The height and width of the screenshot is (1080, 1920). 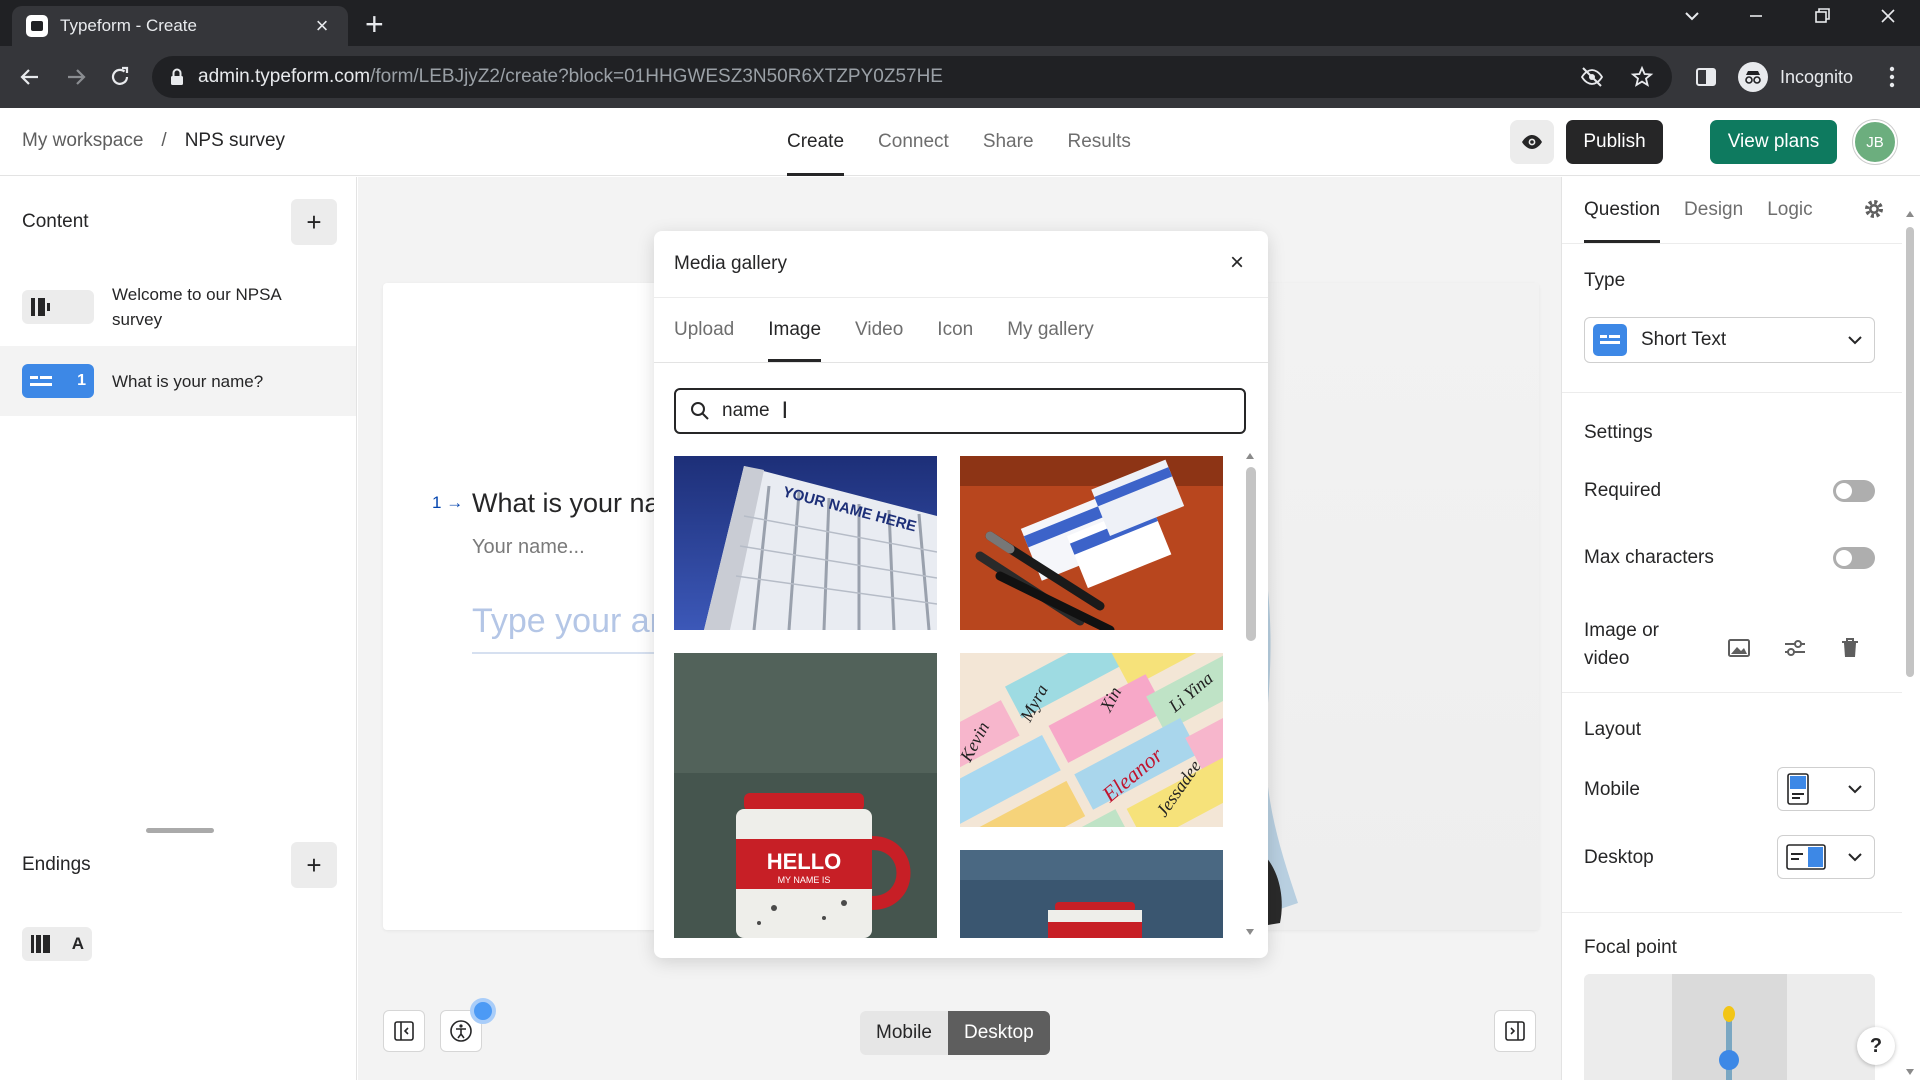 I want to click on trash-icon, so click(x=1850, y=648).